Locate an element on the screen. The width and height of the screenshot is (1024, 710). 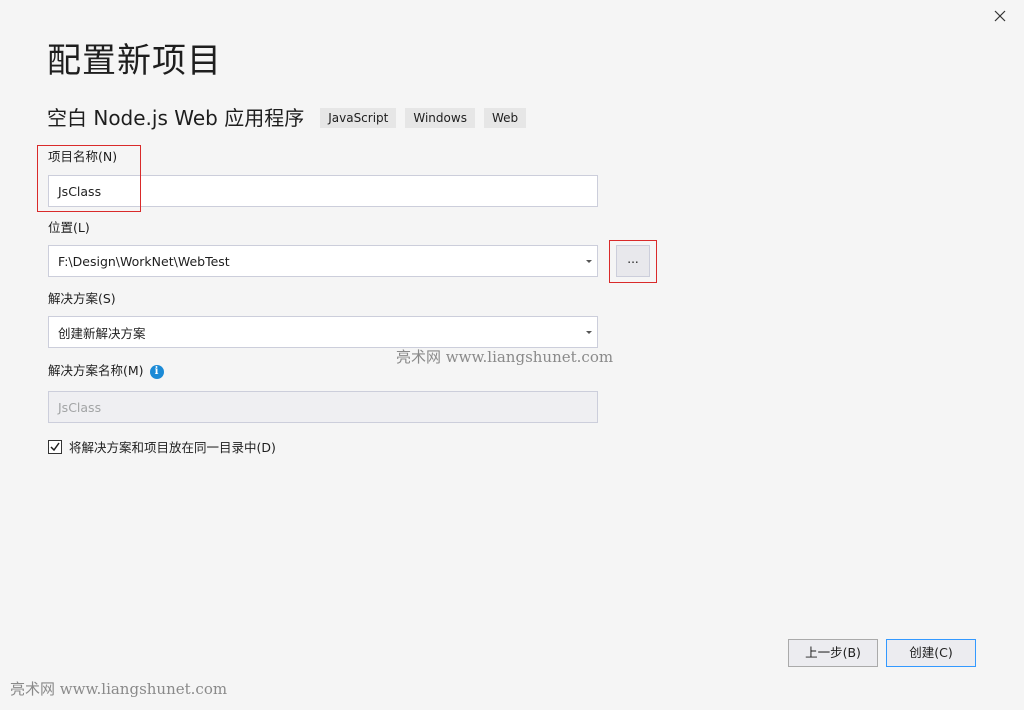
tag-windows: Windows is located at coordinates (440, 118).